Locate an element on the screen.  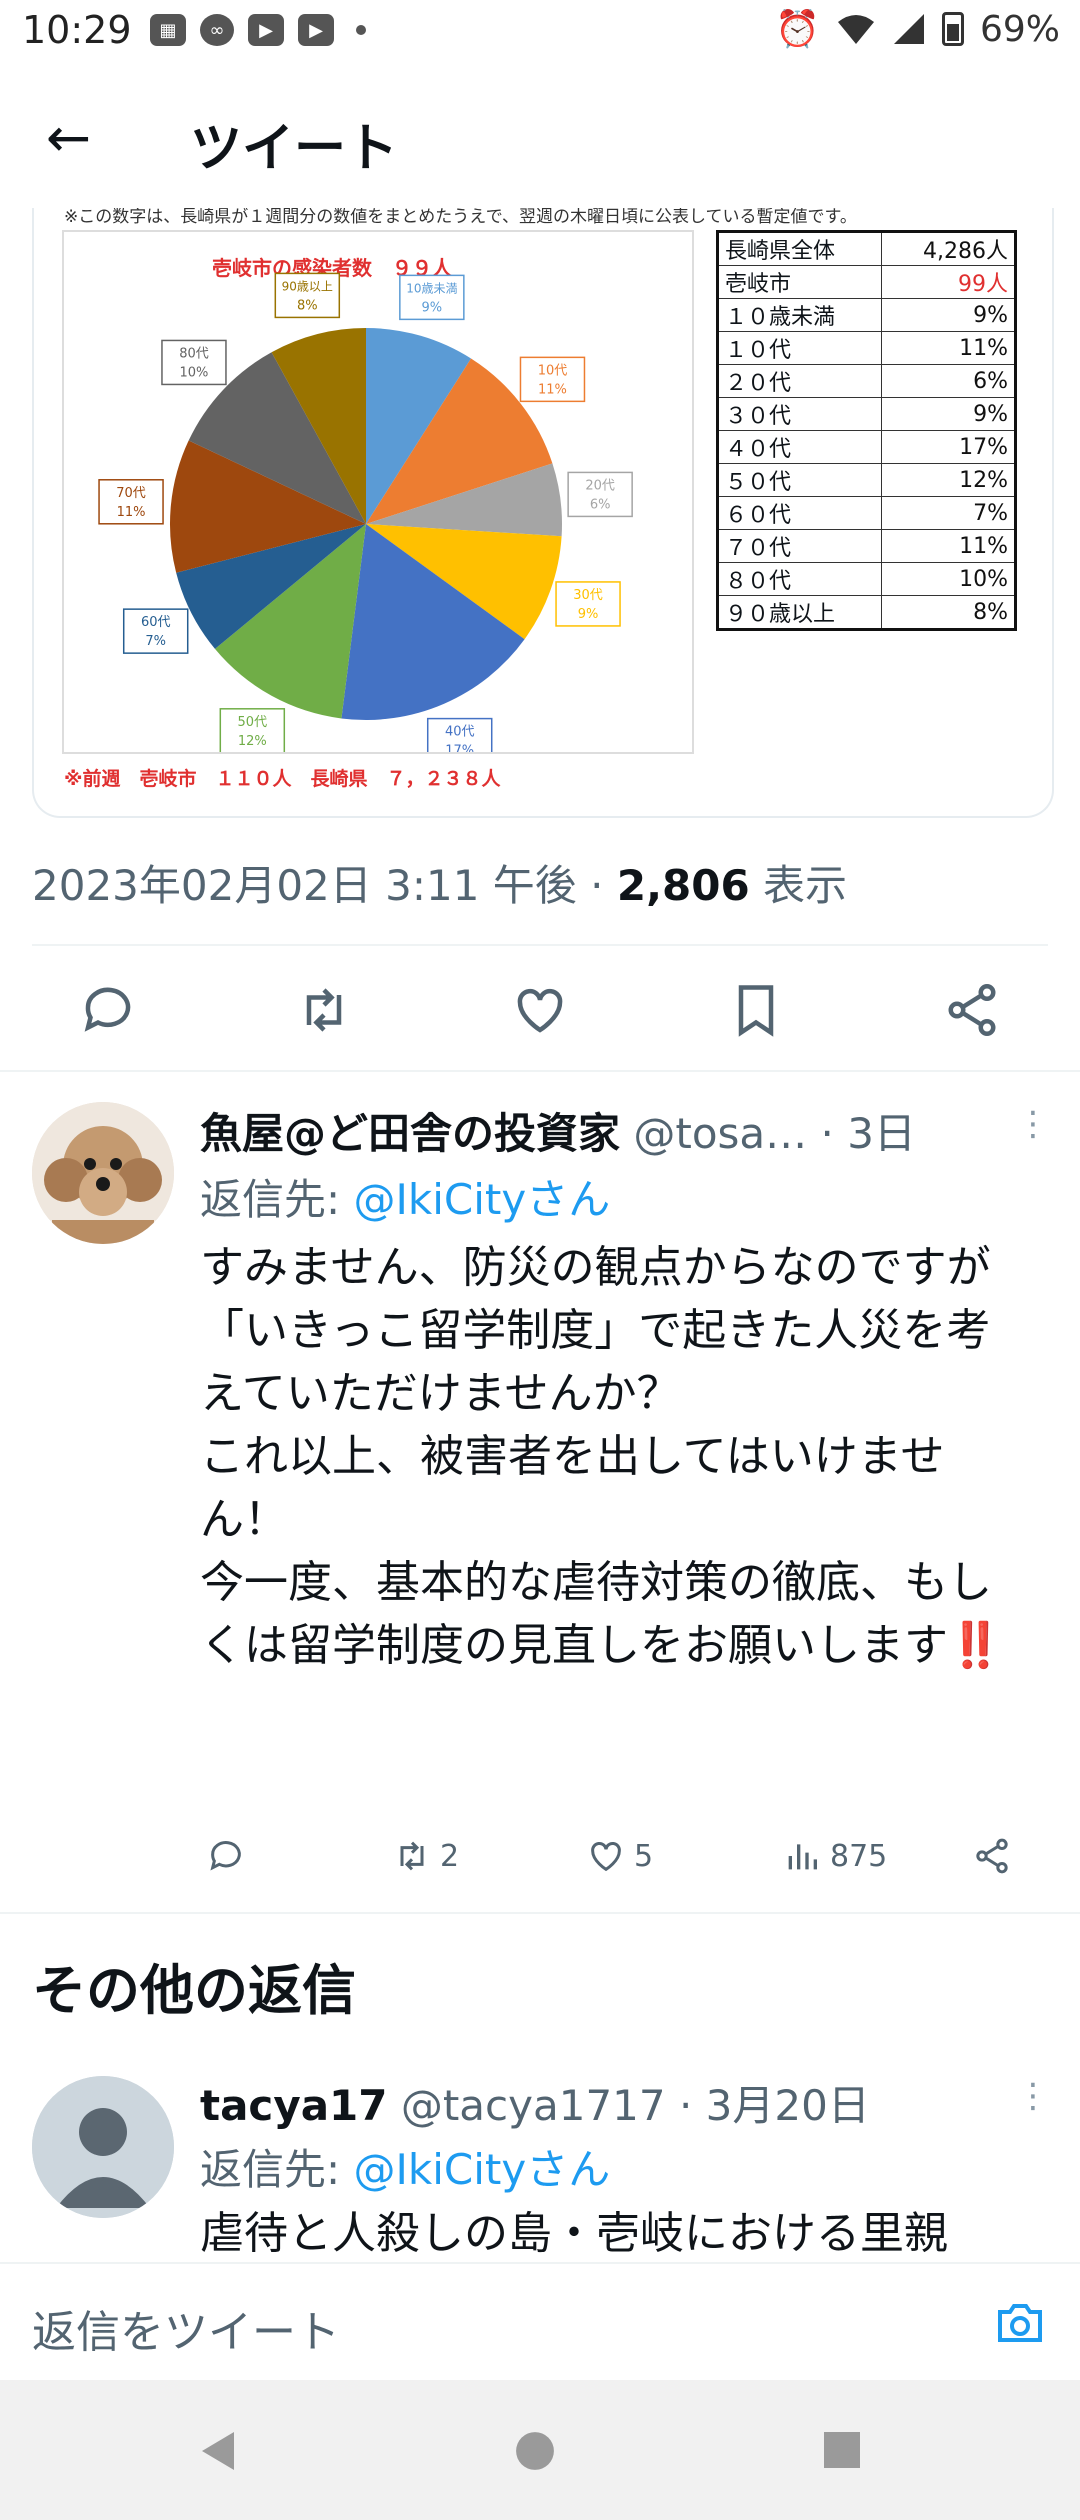
tweet-actions is located at coordinates (540, 1009).